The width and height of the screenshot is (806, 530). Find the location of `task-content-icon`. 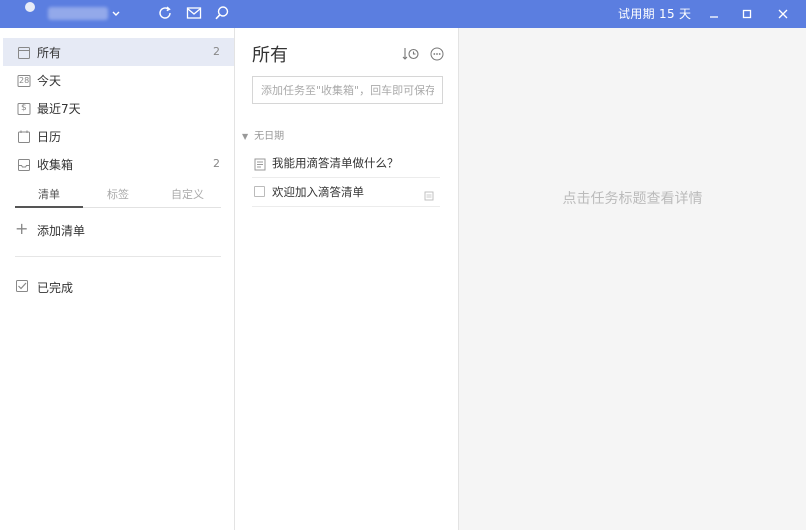

task-content-icon is located at coordinates (429, 193).